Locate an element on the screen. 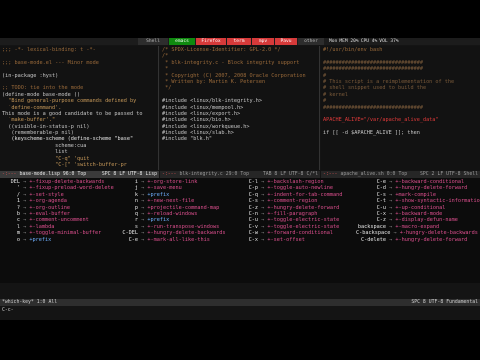 This screenshot has width=480, height=360. workspace-tag: mpv is located at coordinates (263, 41).